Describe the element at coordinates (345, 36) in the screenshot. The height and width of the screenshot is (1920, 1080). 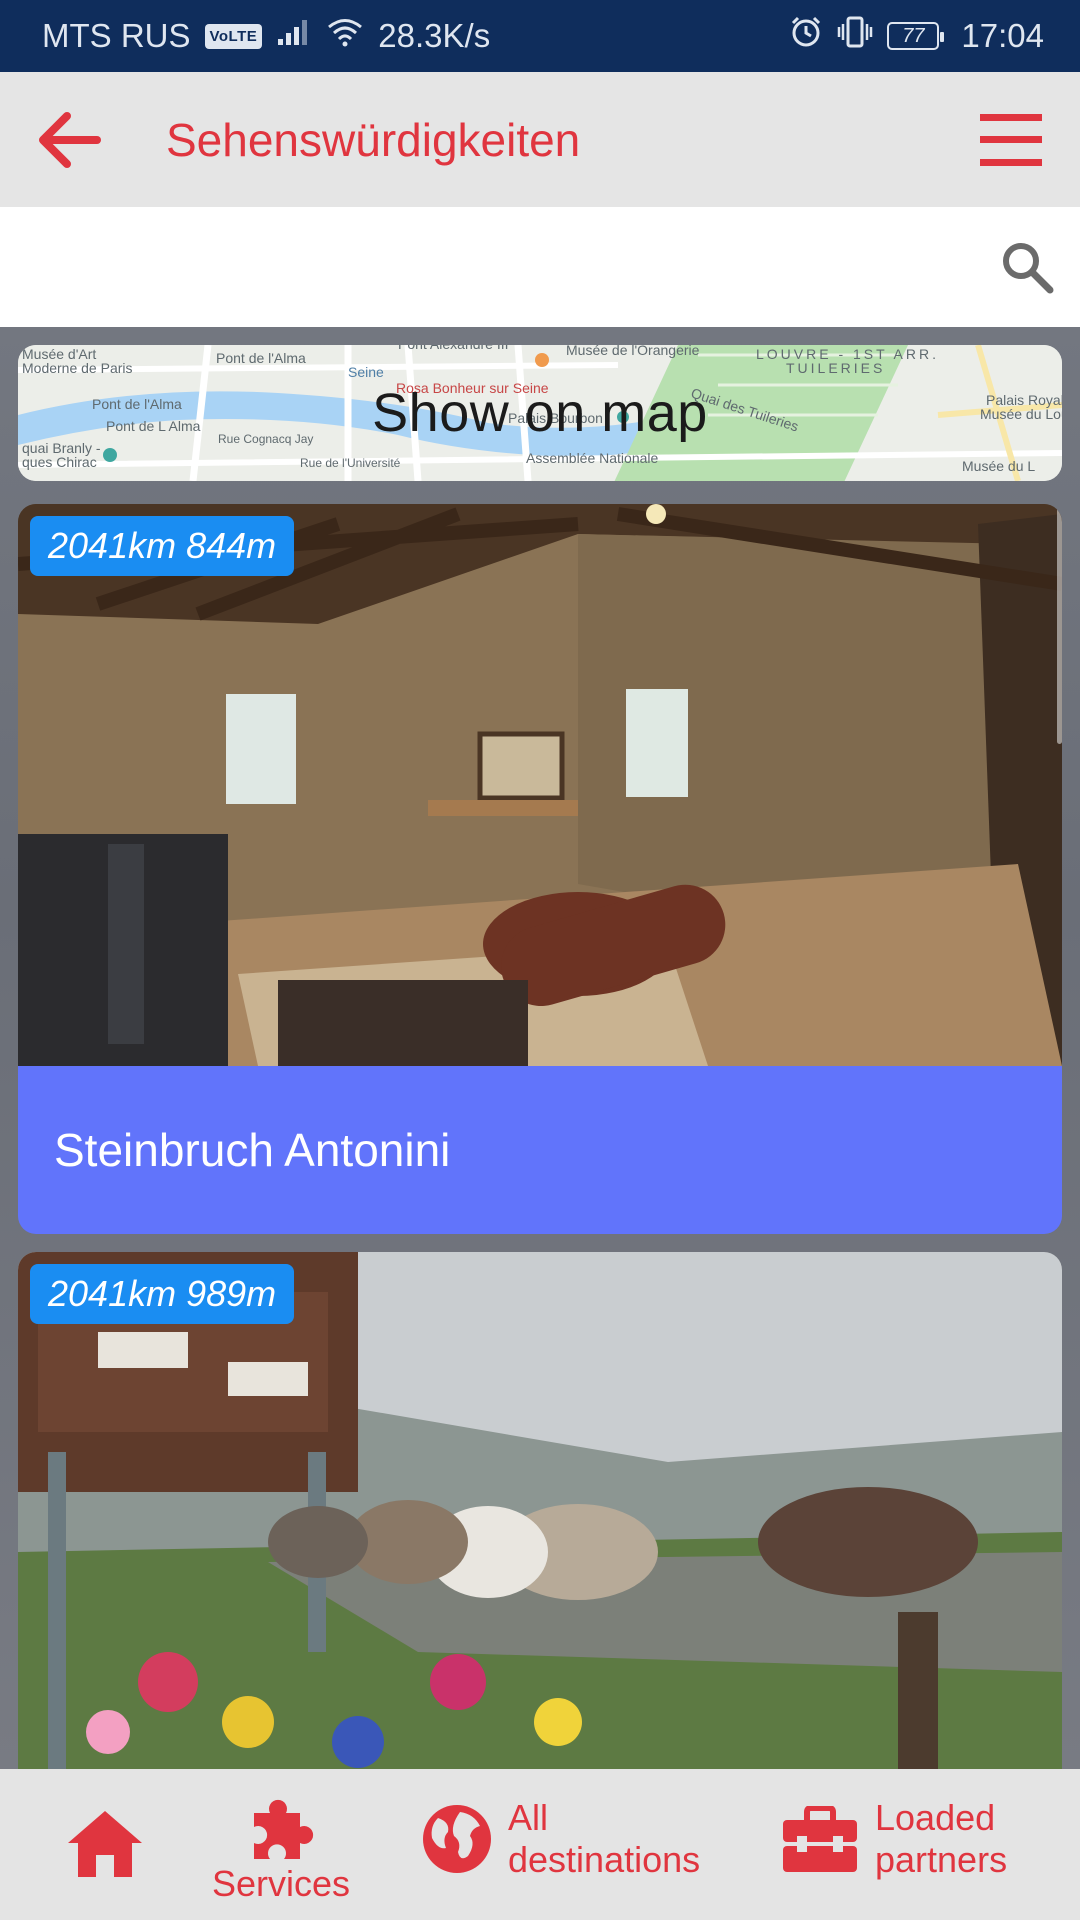
I see `wifi-icon` at that location.